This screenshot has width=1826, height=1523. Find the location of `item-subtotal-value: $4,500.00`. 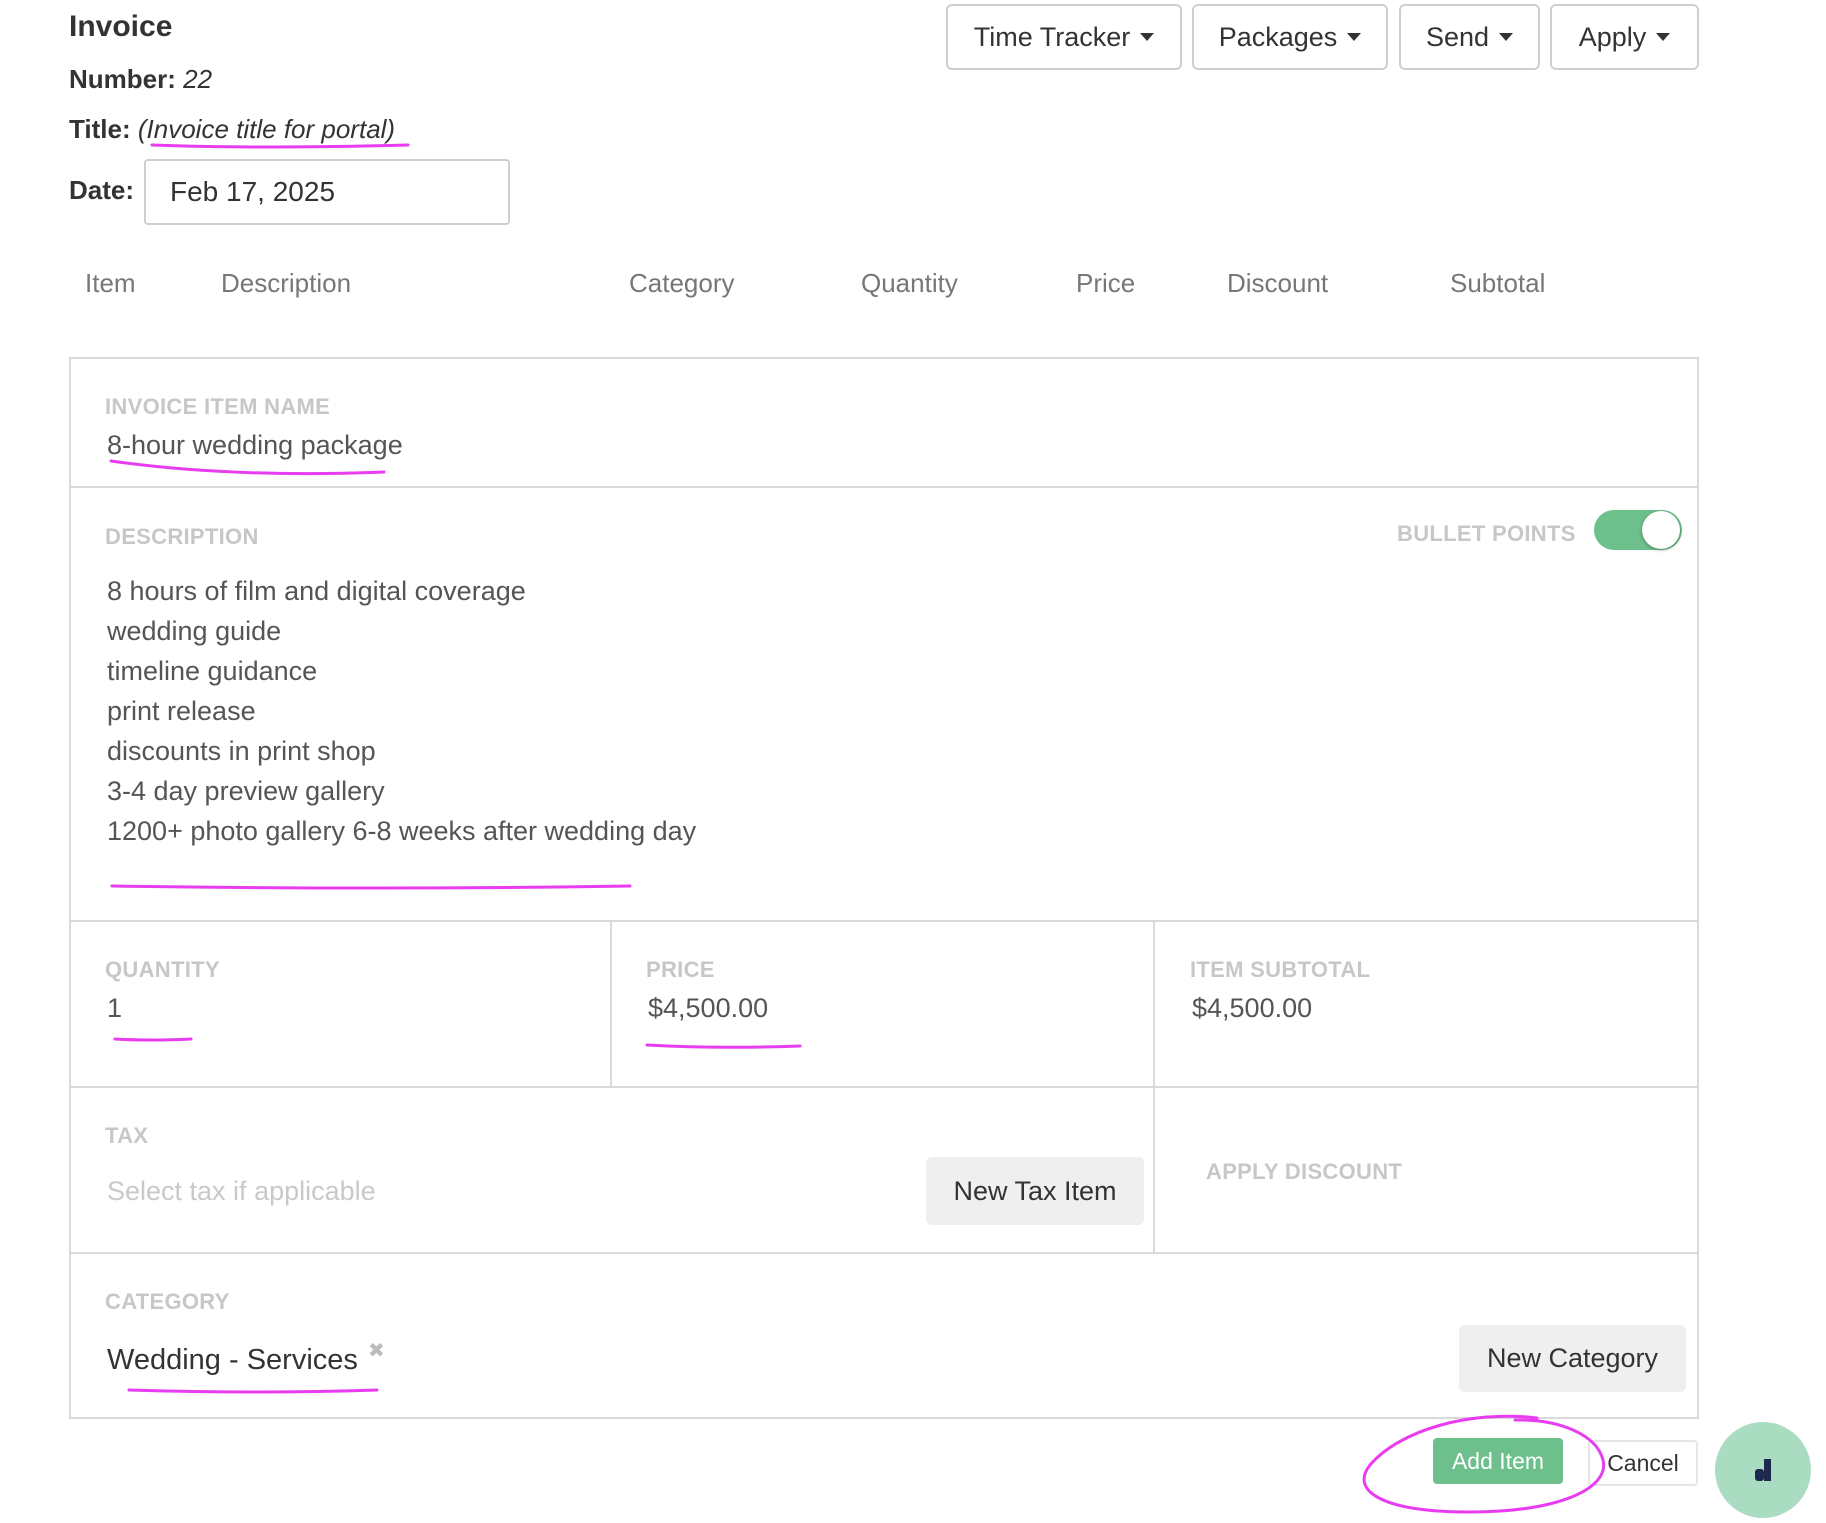

item-subtotal-value: $4,500.00 is located at coordinates (1252, 1008).